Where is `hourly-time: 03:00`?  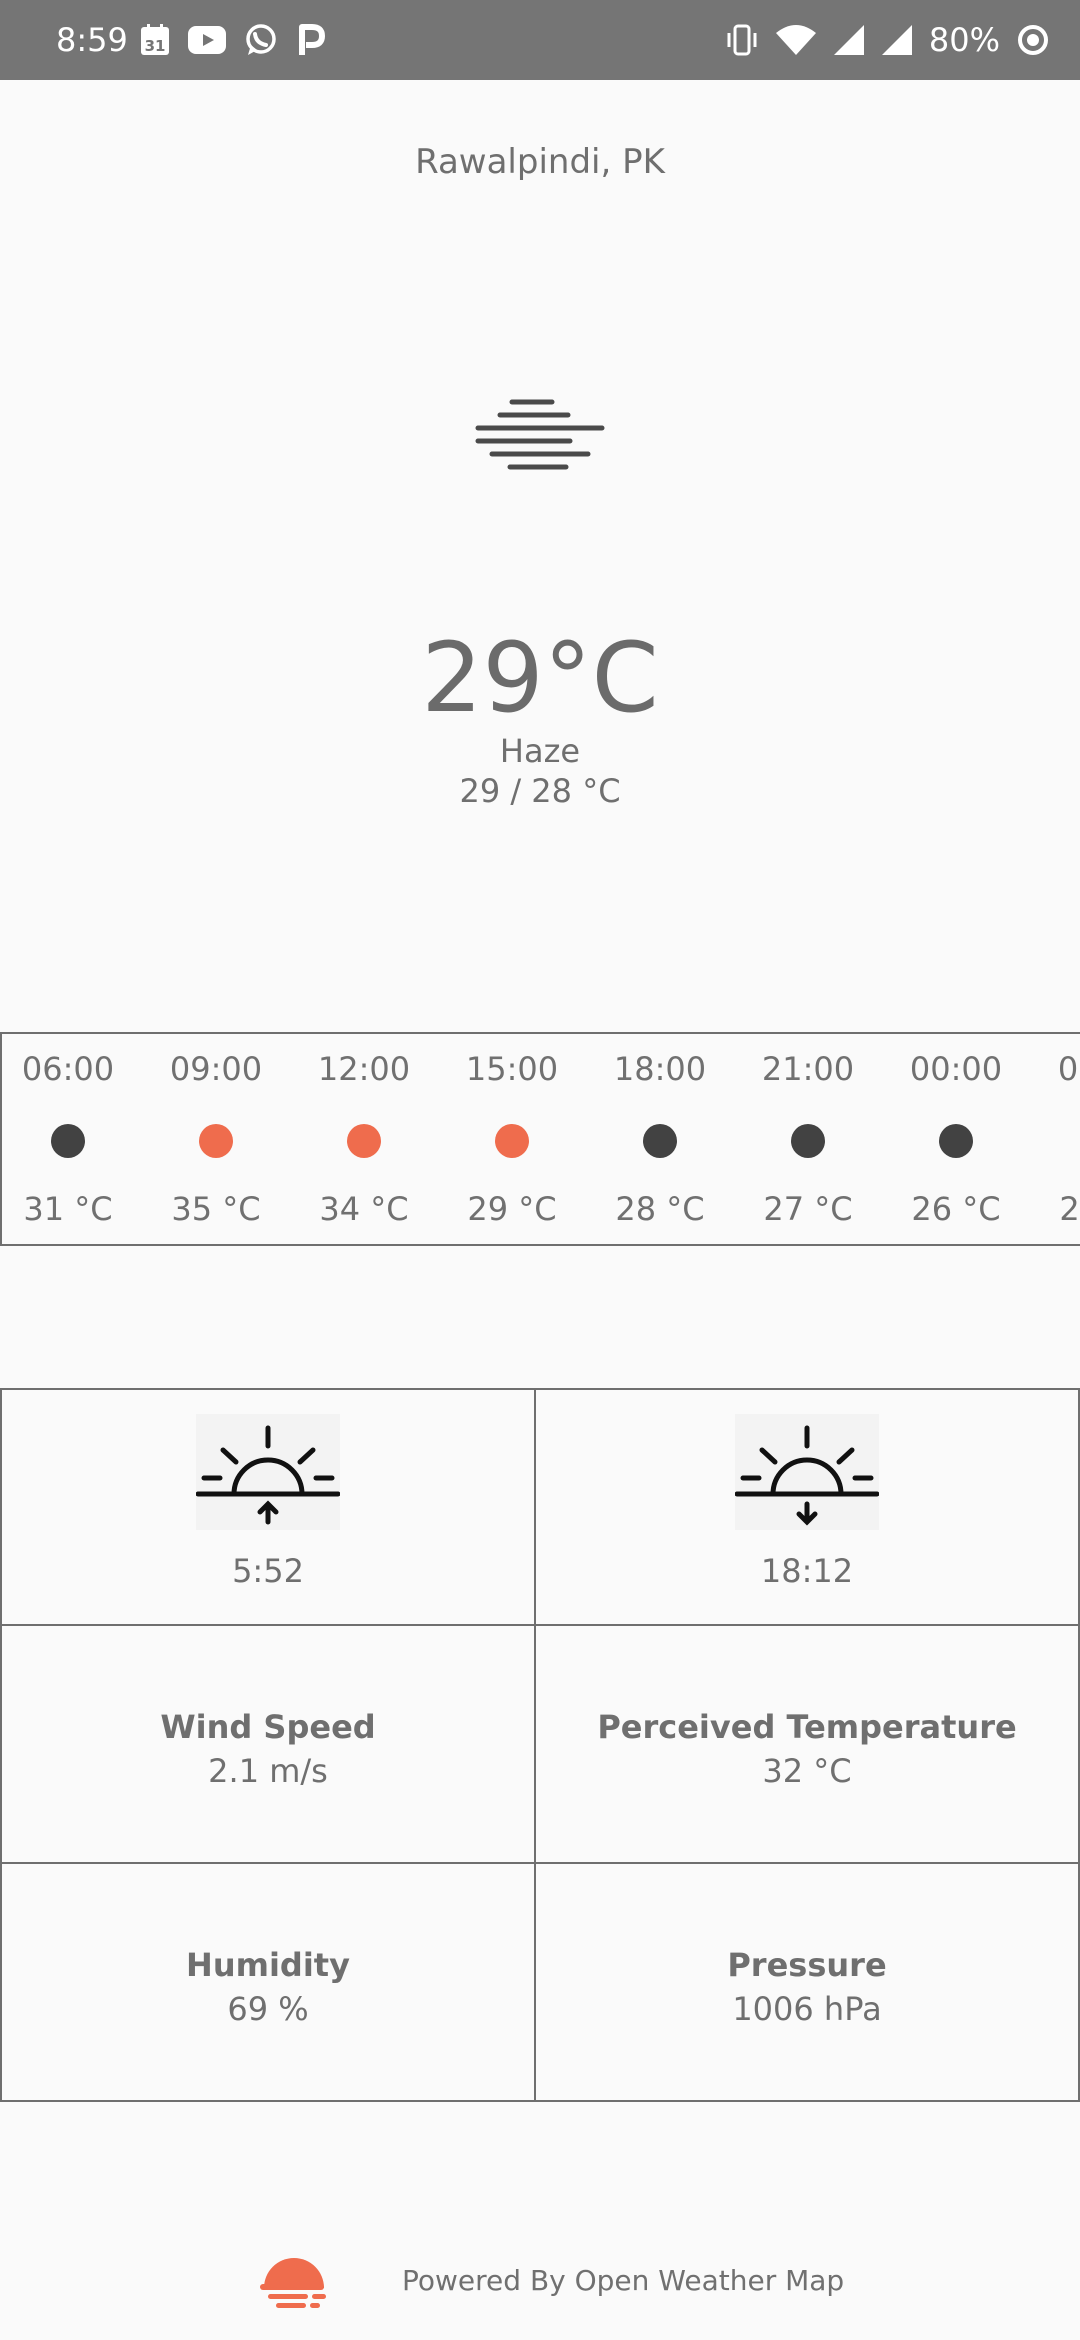 hourly-time: 03:00 is located at coordinates (1068, 1069).